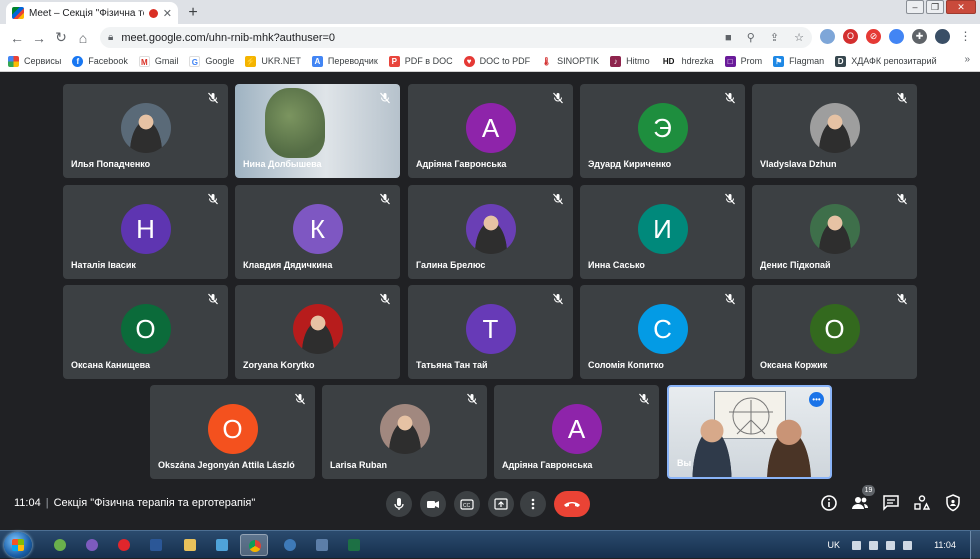 The height and width of the screenshot is (559, 980). What do you see at coordinates (469, 61) in the screenshot?
I see `heart-icon: ♥` at bounding box center [469, 61].